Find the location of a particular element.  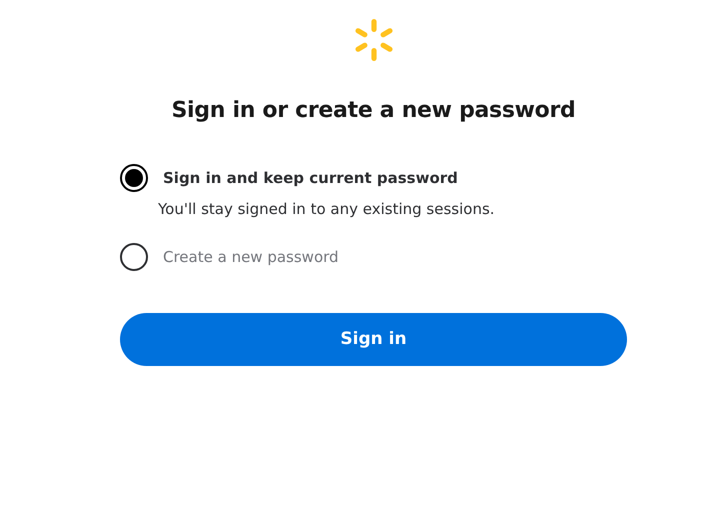

option-description: You'll stay signed in to any existing sessions. is located at coordinates (327, 209).